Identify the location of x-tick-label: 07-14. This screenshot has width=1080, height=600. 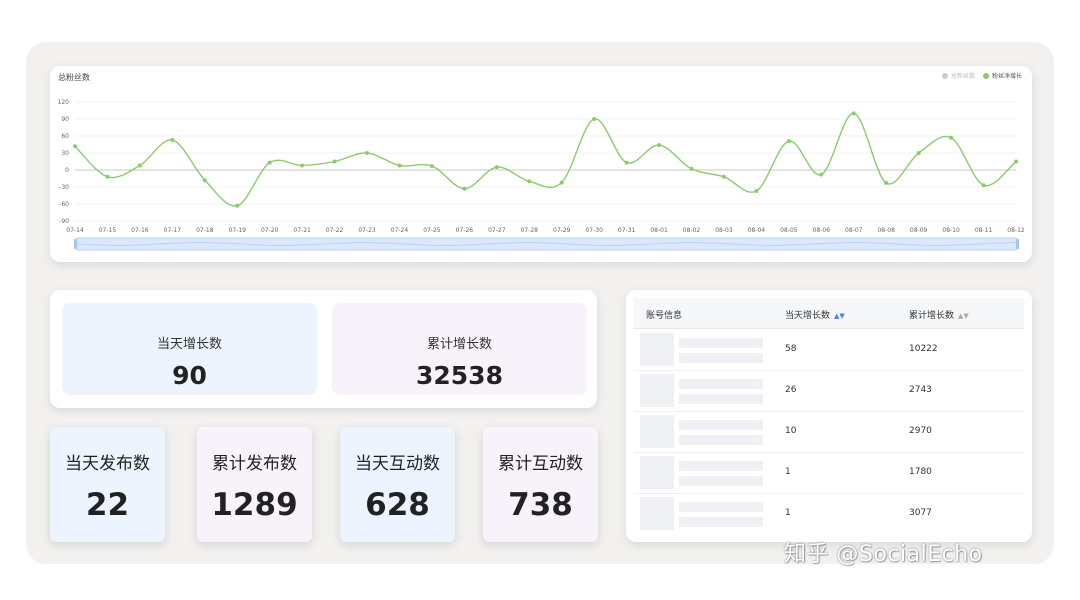
(75, 230).